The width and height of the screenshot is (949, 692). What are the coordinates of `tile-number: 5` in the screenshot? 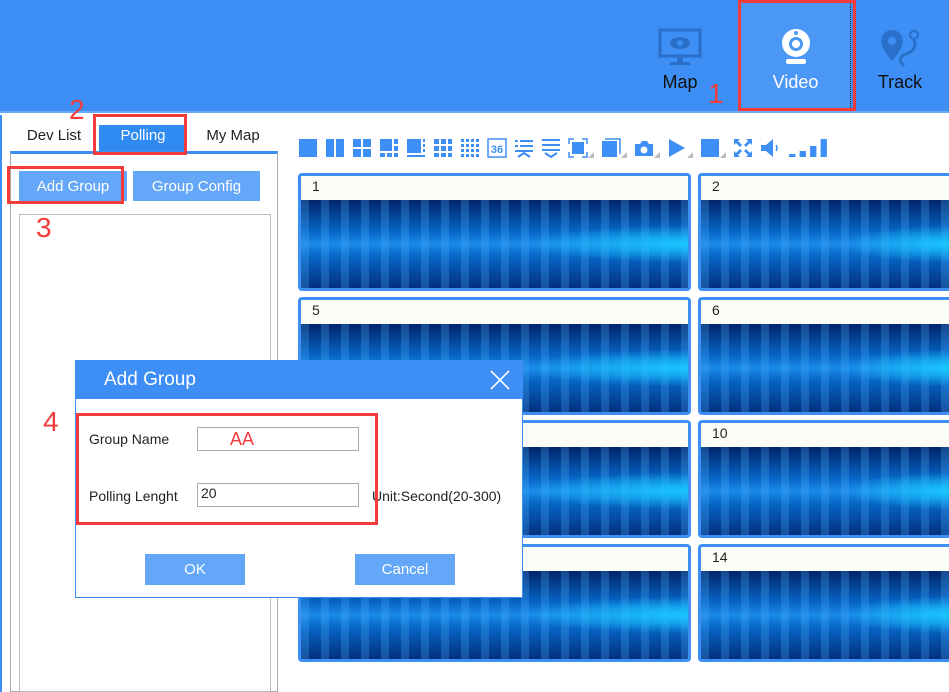 It's located at (316, 310).